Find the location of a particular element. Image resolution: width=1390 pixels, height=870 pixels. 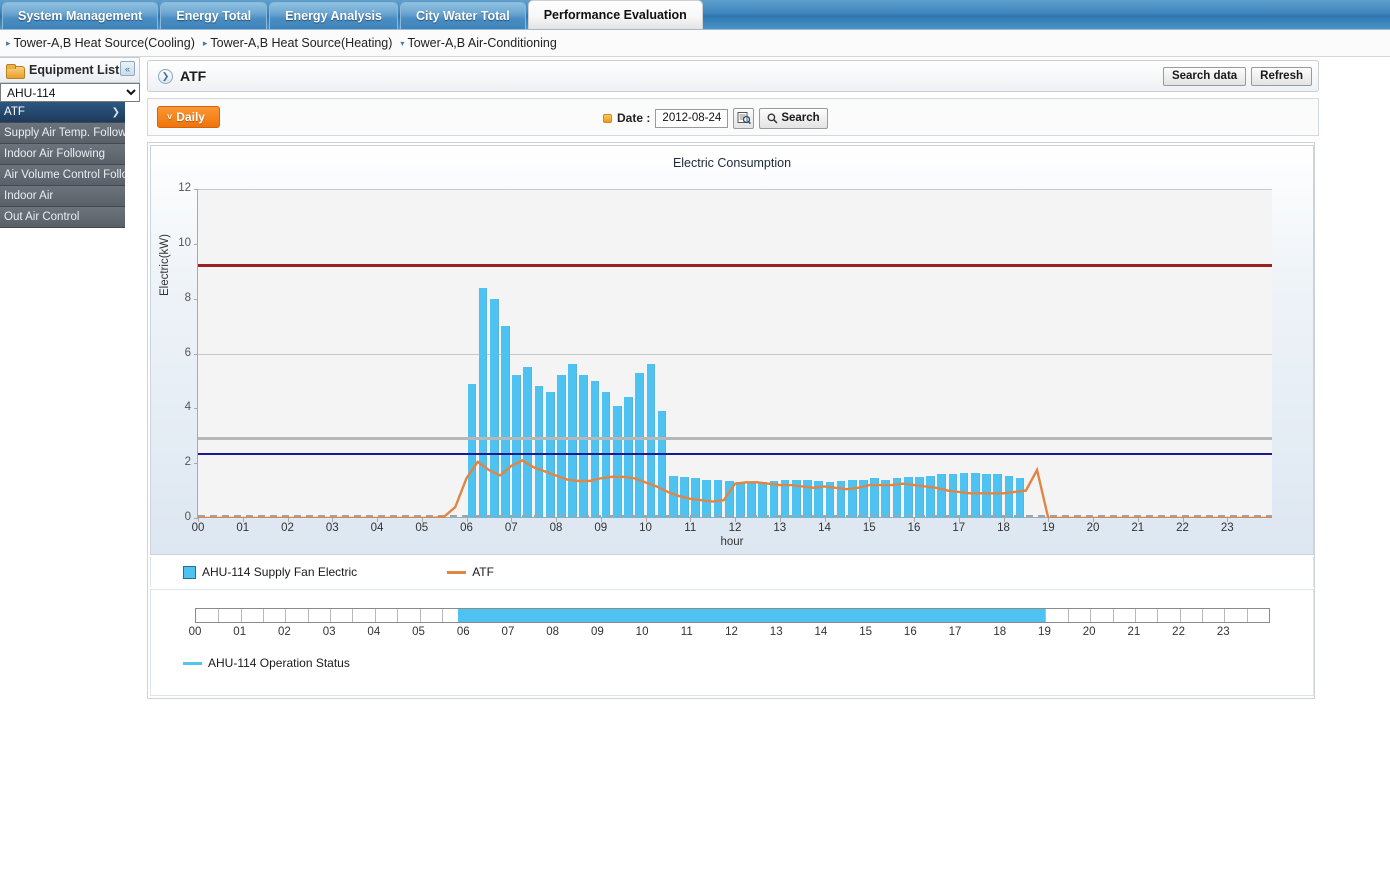

chart-x-tick-label: 19 is located at coordinates (1048, 528).